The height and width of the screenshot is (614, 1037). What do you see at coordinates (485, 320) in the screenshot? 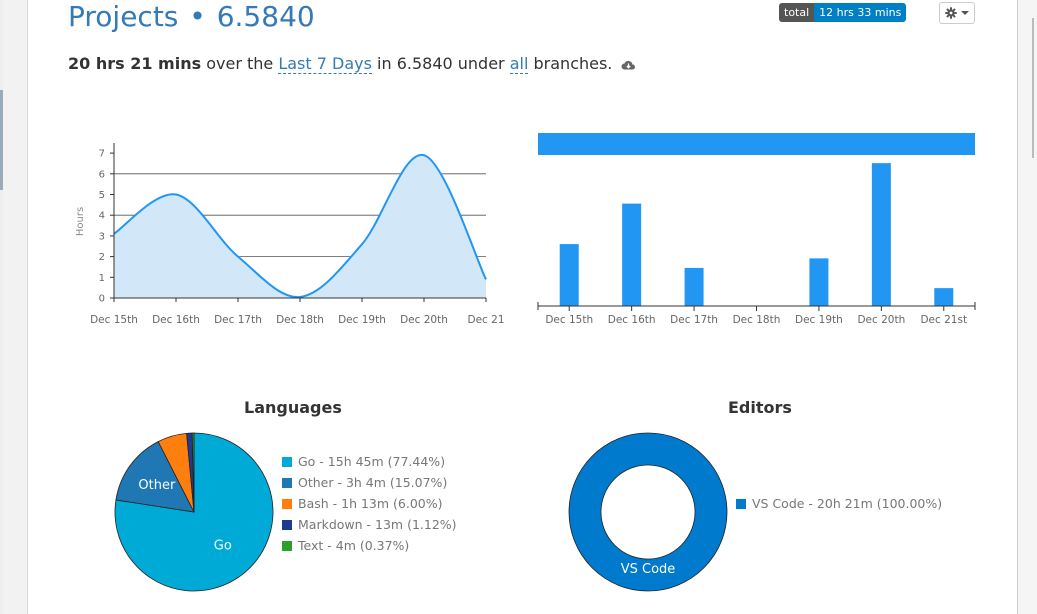
I see `x-tick-label: Dec 21` at bounding box center [485, 320].